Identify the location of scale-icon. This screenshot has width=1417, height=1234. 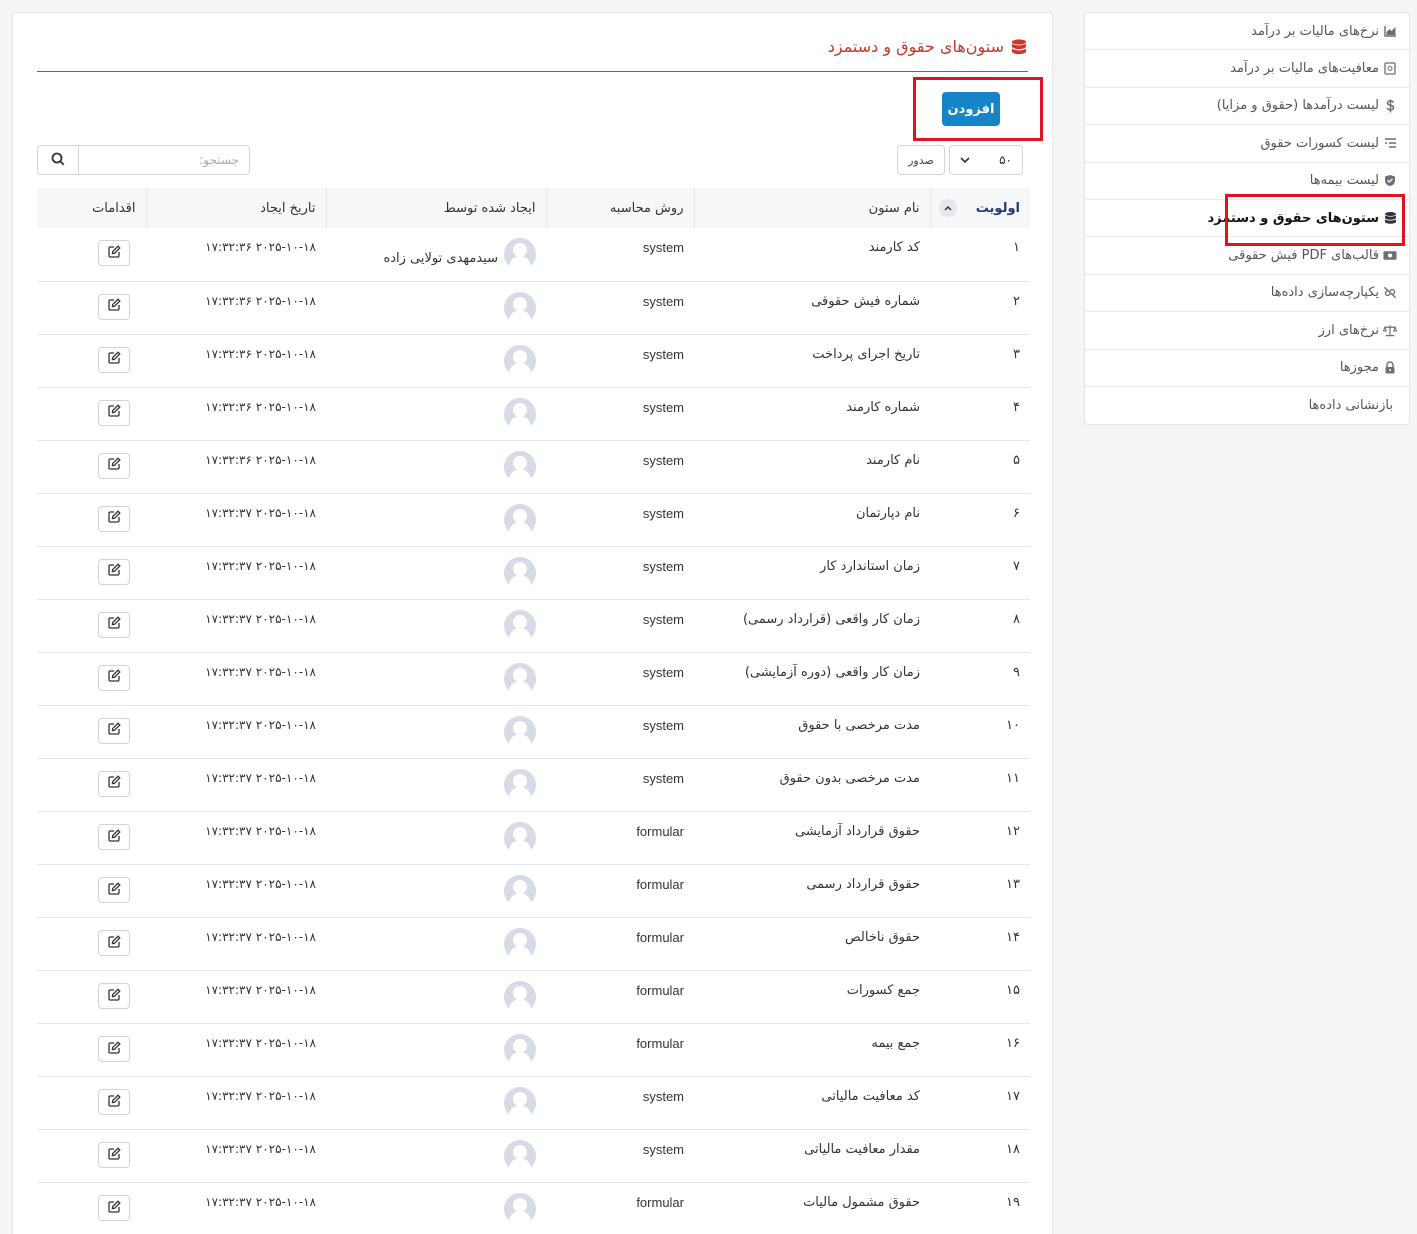
(1390, 330).